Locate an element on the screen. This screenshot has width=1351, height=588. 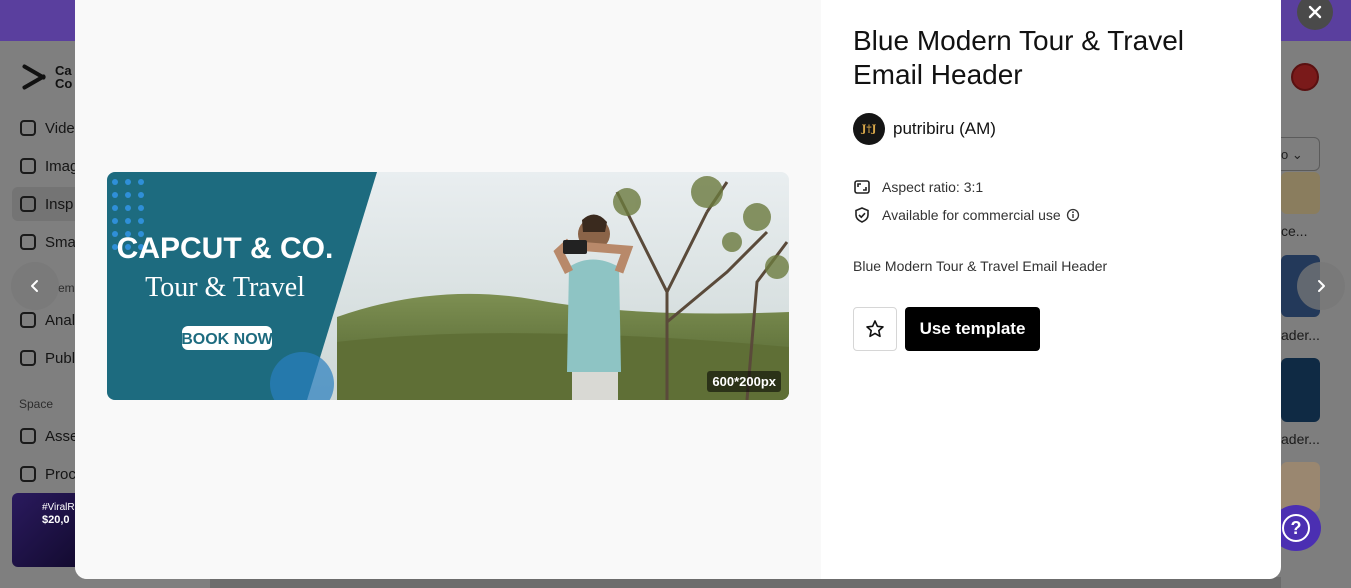
video-icon is located at coordinates (28, 128).